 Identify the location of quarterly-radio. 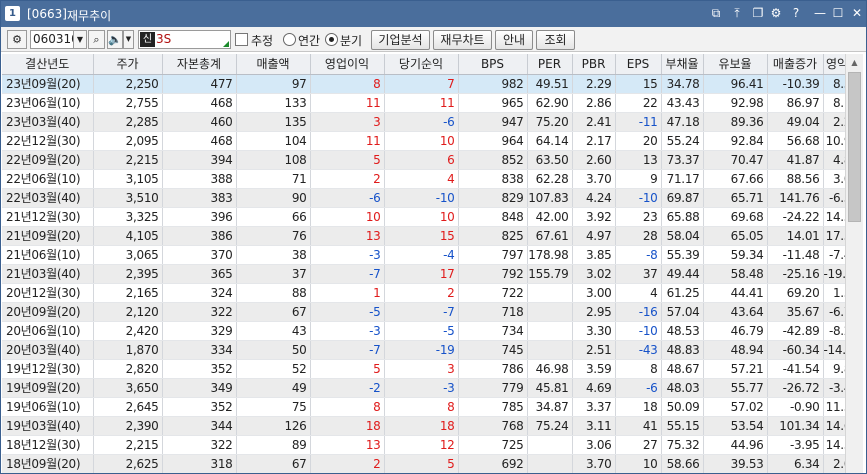
(331, 39).